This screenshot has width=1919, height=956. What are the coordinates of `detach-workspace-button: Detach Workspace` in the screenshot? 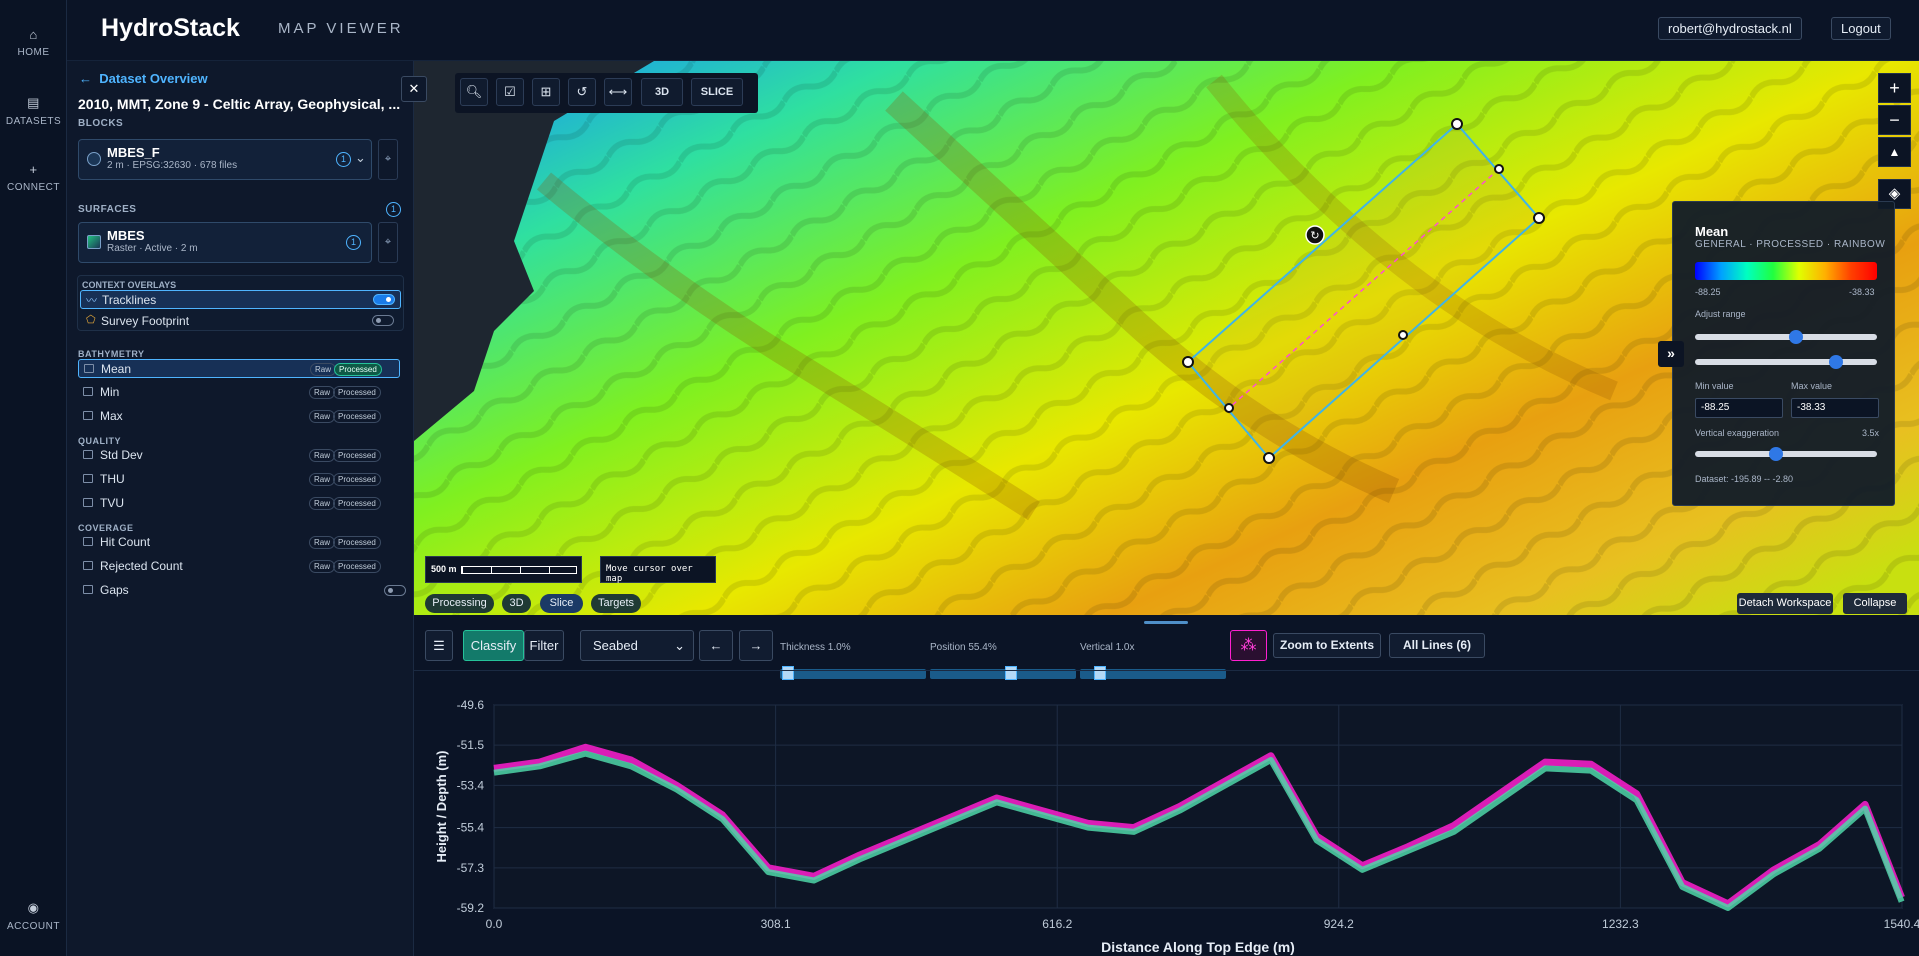 It's located at (1785, 603).